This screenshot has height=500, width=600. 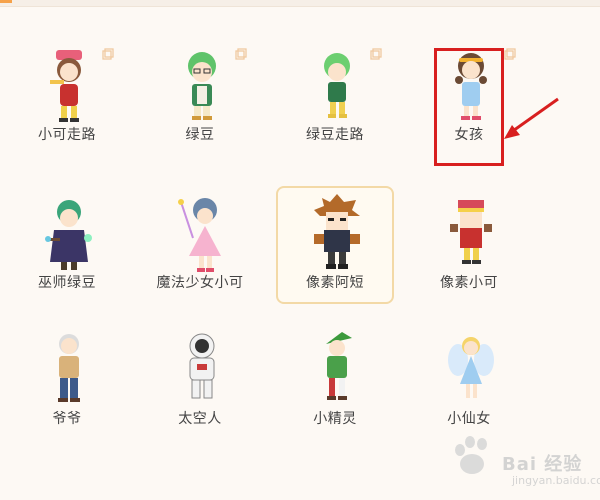 I want to click on character-card-lvdou: 绿豆, so click(x=200, y=97).